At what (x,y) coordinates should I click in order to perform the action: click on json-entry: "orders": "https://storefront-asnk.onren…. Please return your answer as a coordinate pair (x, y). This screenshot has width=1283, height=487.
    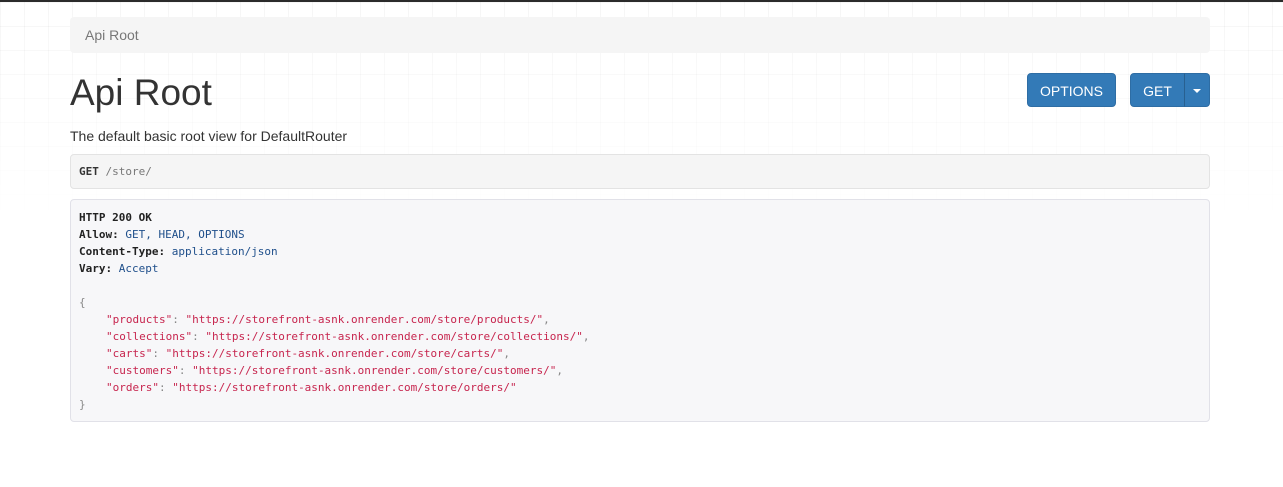
    Looking at the image, I should click on (311, 387).